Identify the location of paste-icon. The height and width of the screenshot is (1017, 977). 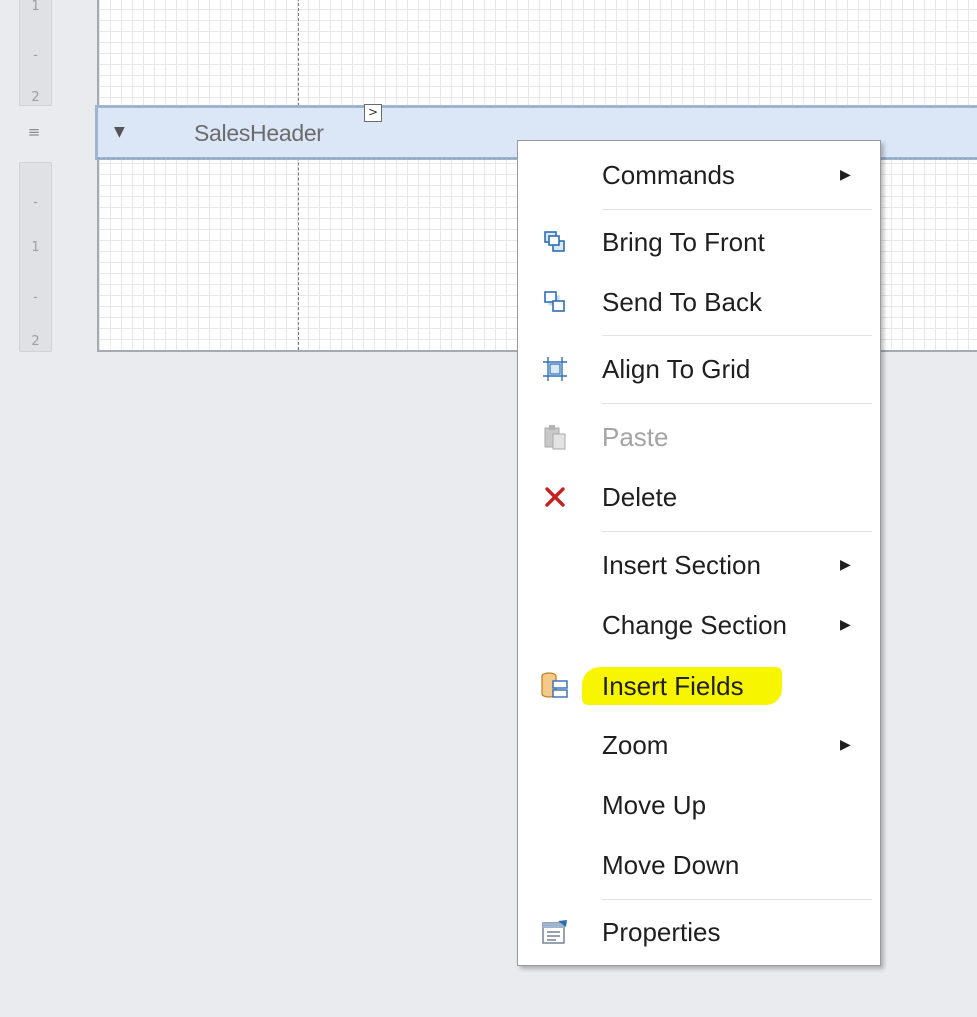
(555, 437).